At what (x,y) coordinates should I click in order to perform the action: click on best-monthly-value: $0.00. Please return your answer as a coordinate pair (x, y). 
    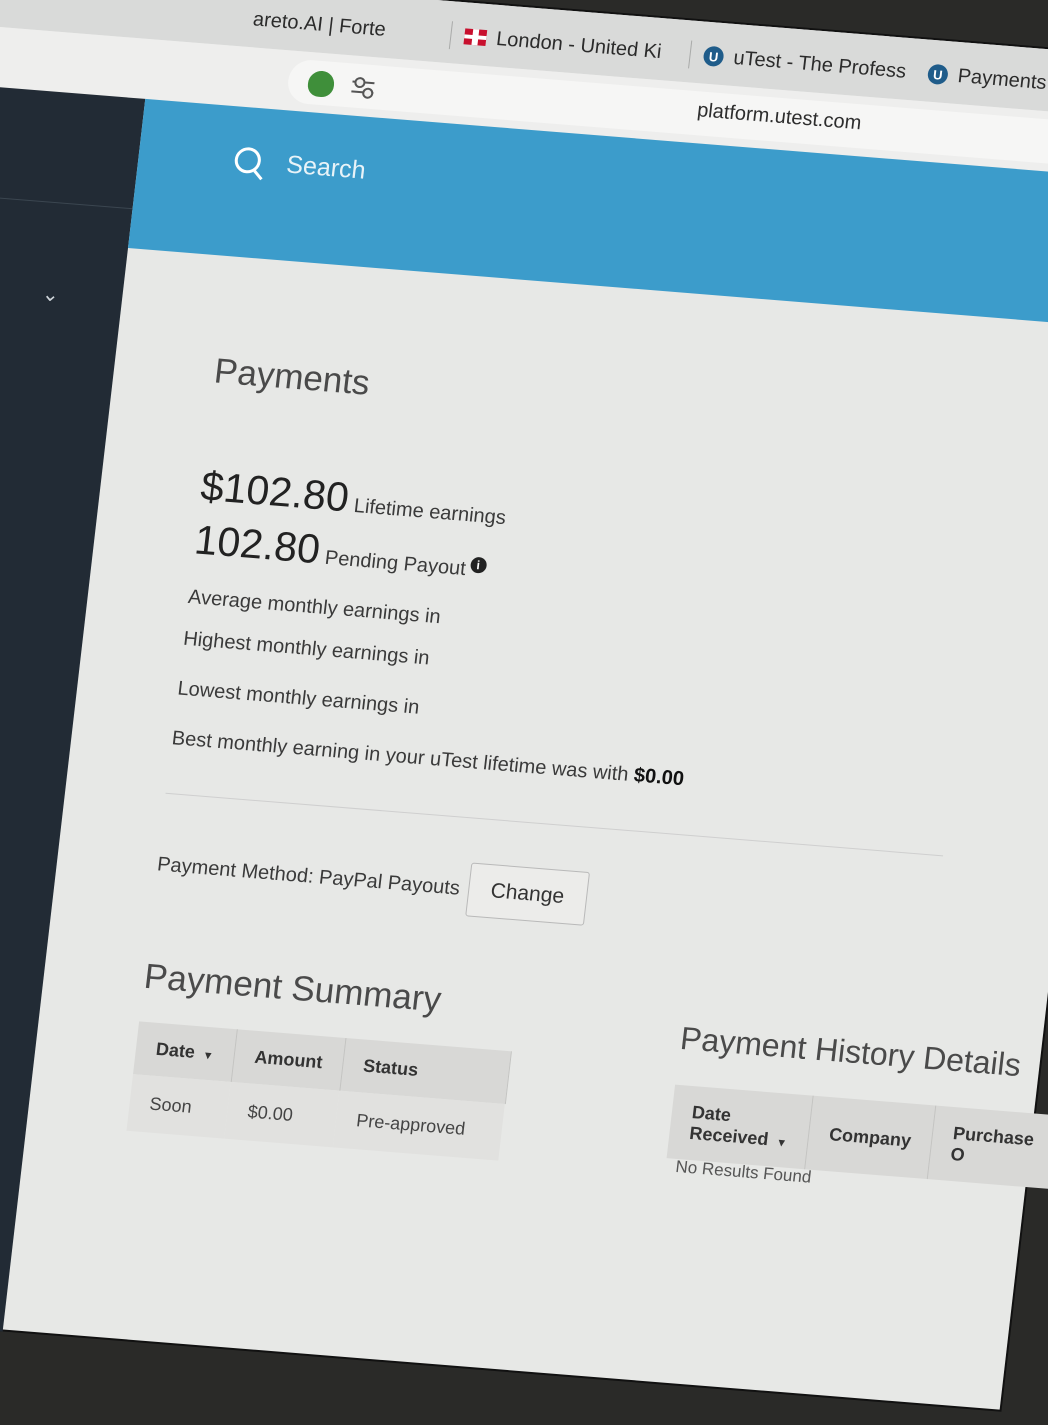
    Looking at the image, I should click on (659, 777).